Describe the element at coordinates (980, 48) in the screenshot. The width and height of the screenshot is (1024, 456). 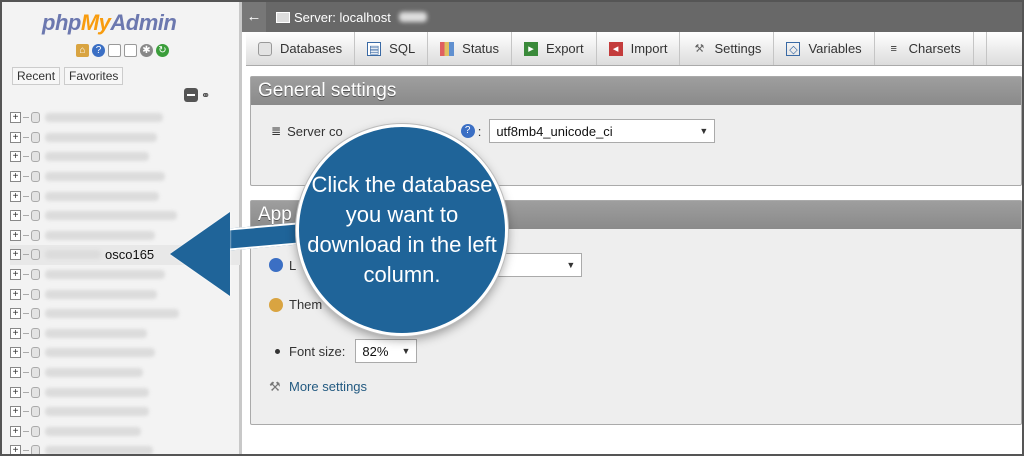
I see `tab-more` at that location.